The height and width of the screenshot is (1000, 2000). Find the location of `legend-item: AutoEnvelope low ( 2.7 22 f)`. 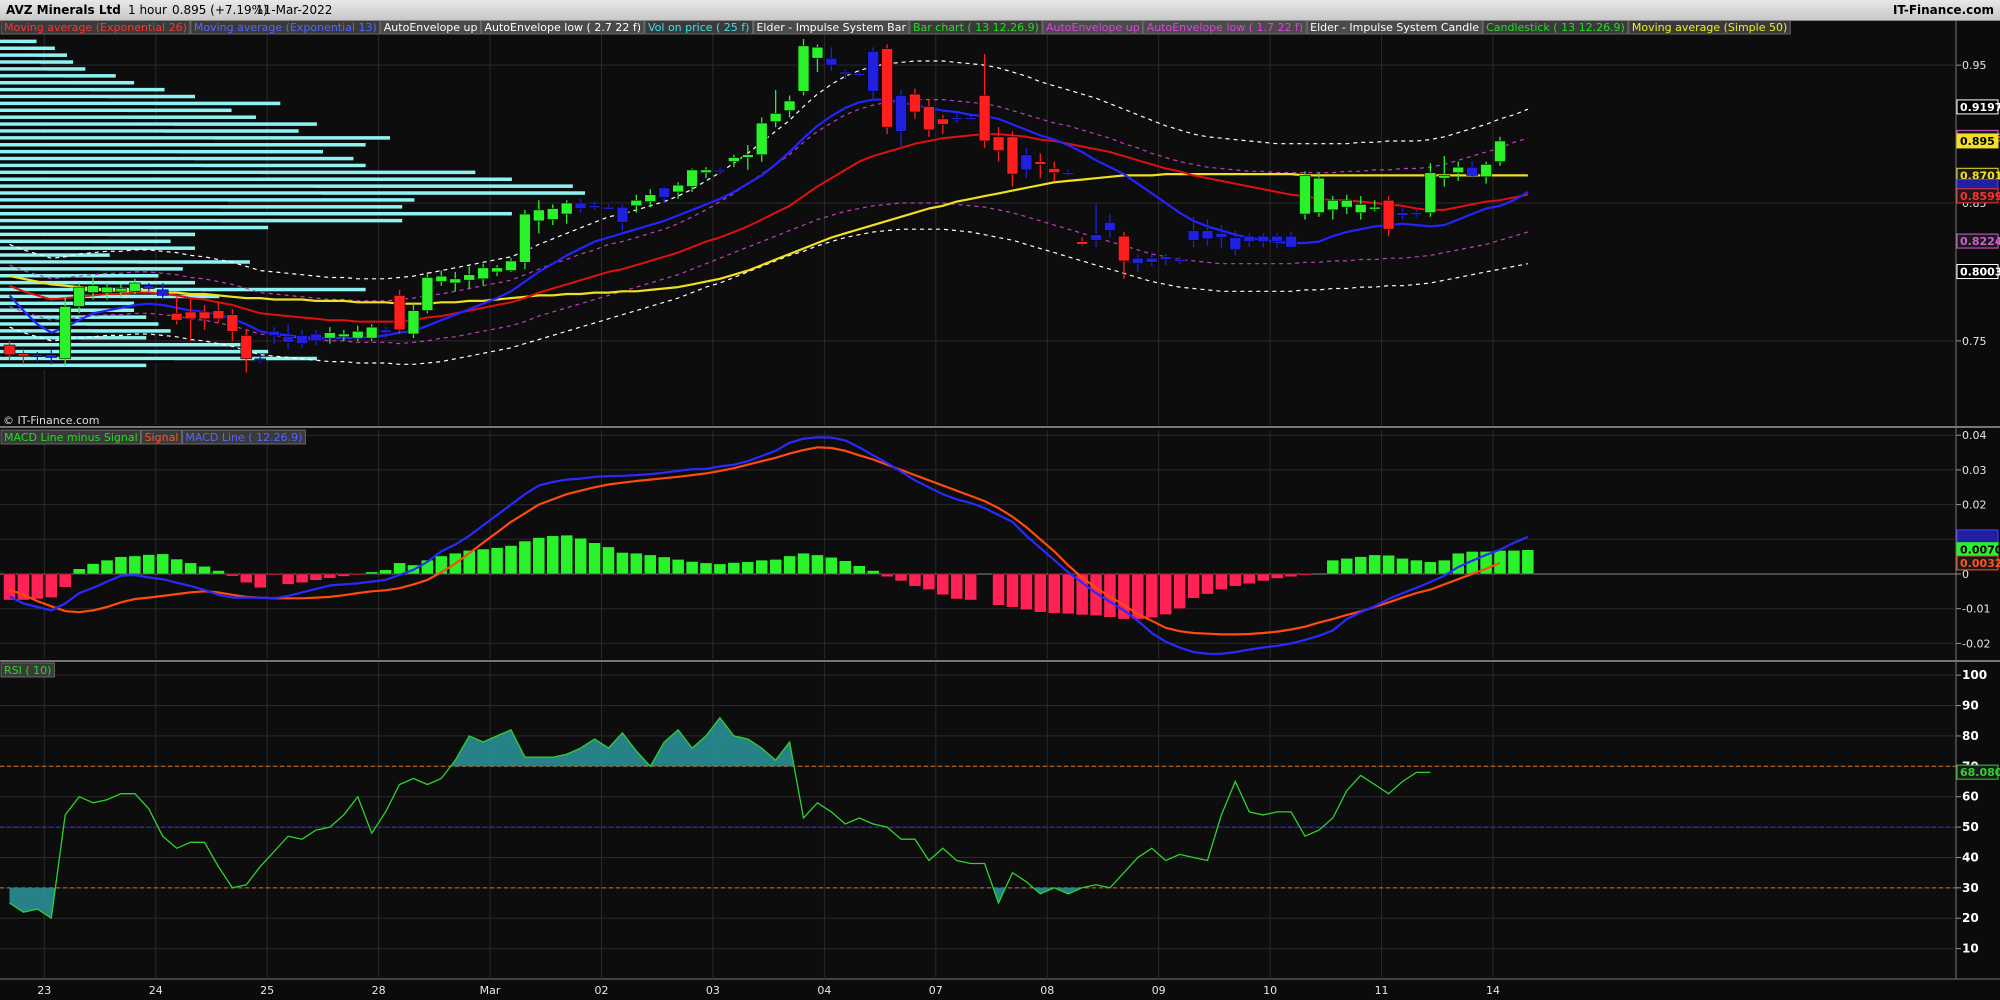

legend-item: AutoEnvelope low ( 2.7 22 f) is located at coordinates (563, 27).